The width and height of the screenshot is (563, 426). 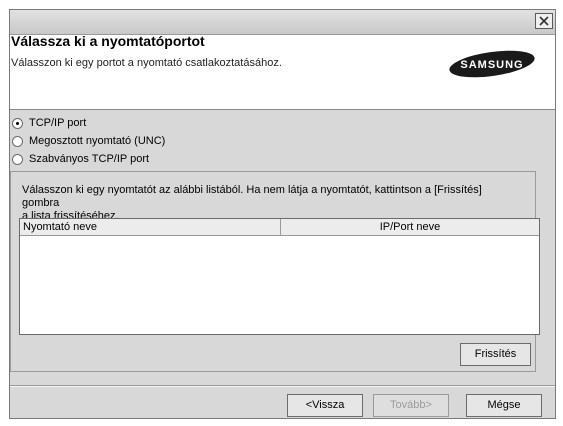 What do you see at coordinates (97, 141) in the screenshot?
I see `port-option-label: Megosztott nyomtató (UNC)` at bounding box center [97, 141].